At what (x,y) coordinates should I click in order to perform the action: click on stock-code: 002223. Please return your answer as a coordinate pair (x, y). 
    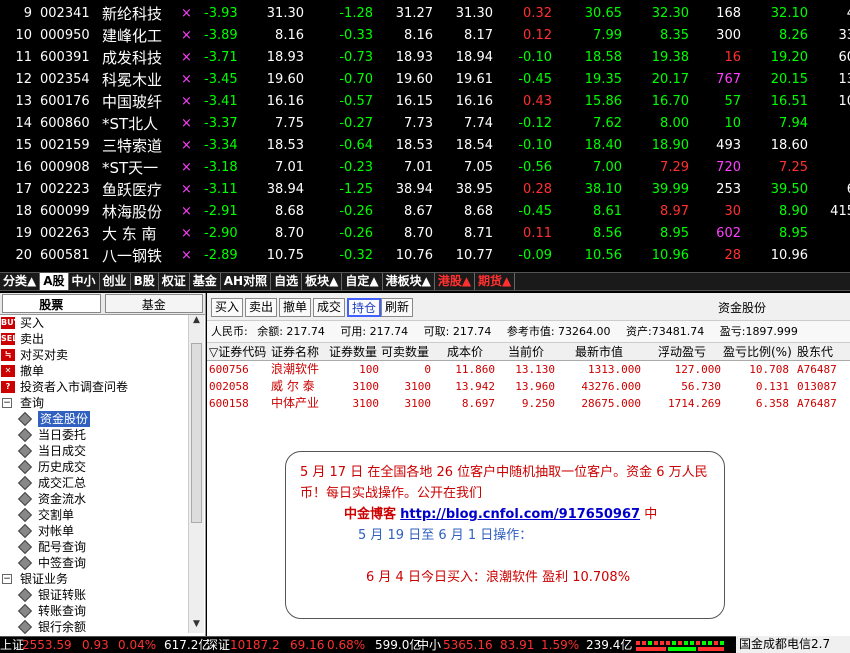
    Looking at the image, I should click on (65, 189).